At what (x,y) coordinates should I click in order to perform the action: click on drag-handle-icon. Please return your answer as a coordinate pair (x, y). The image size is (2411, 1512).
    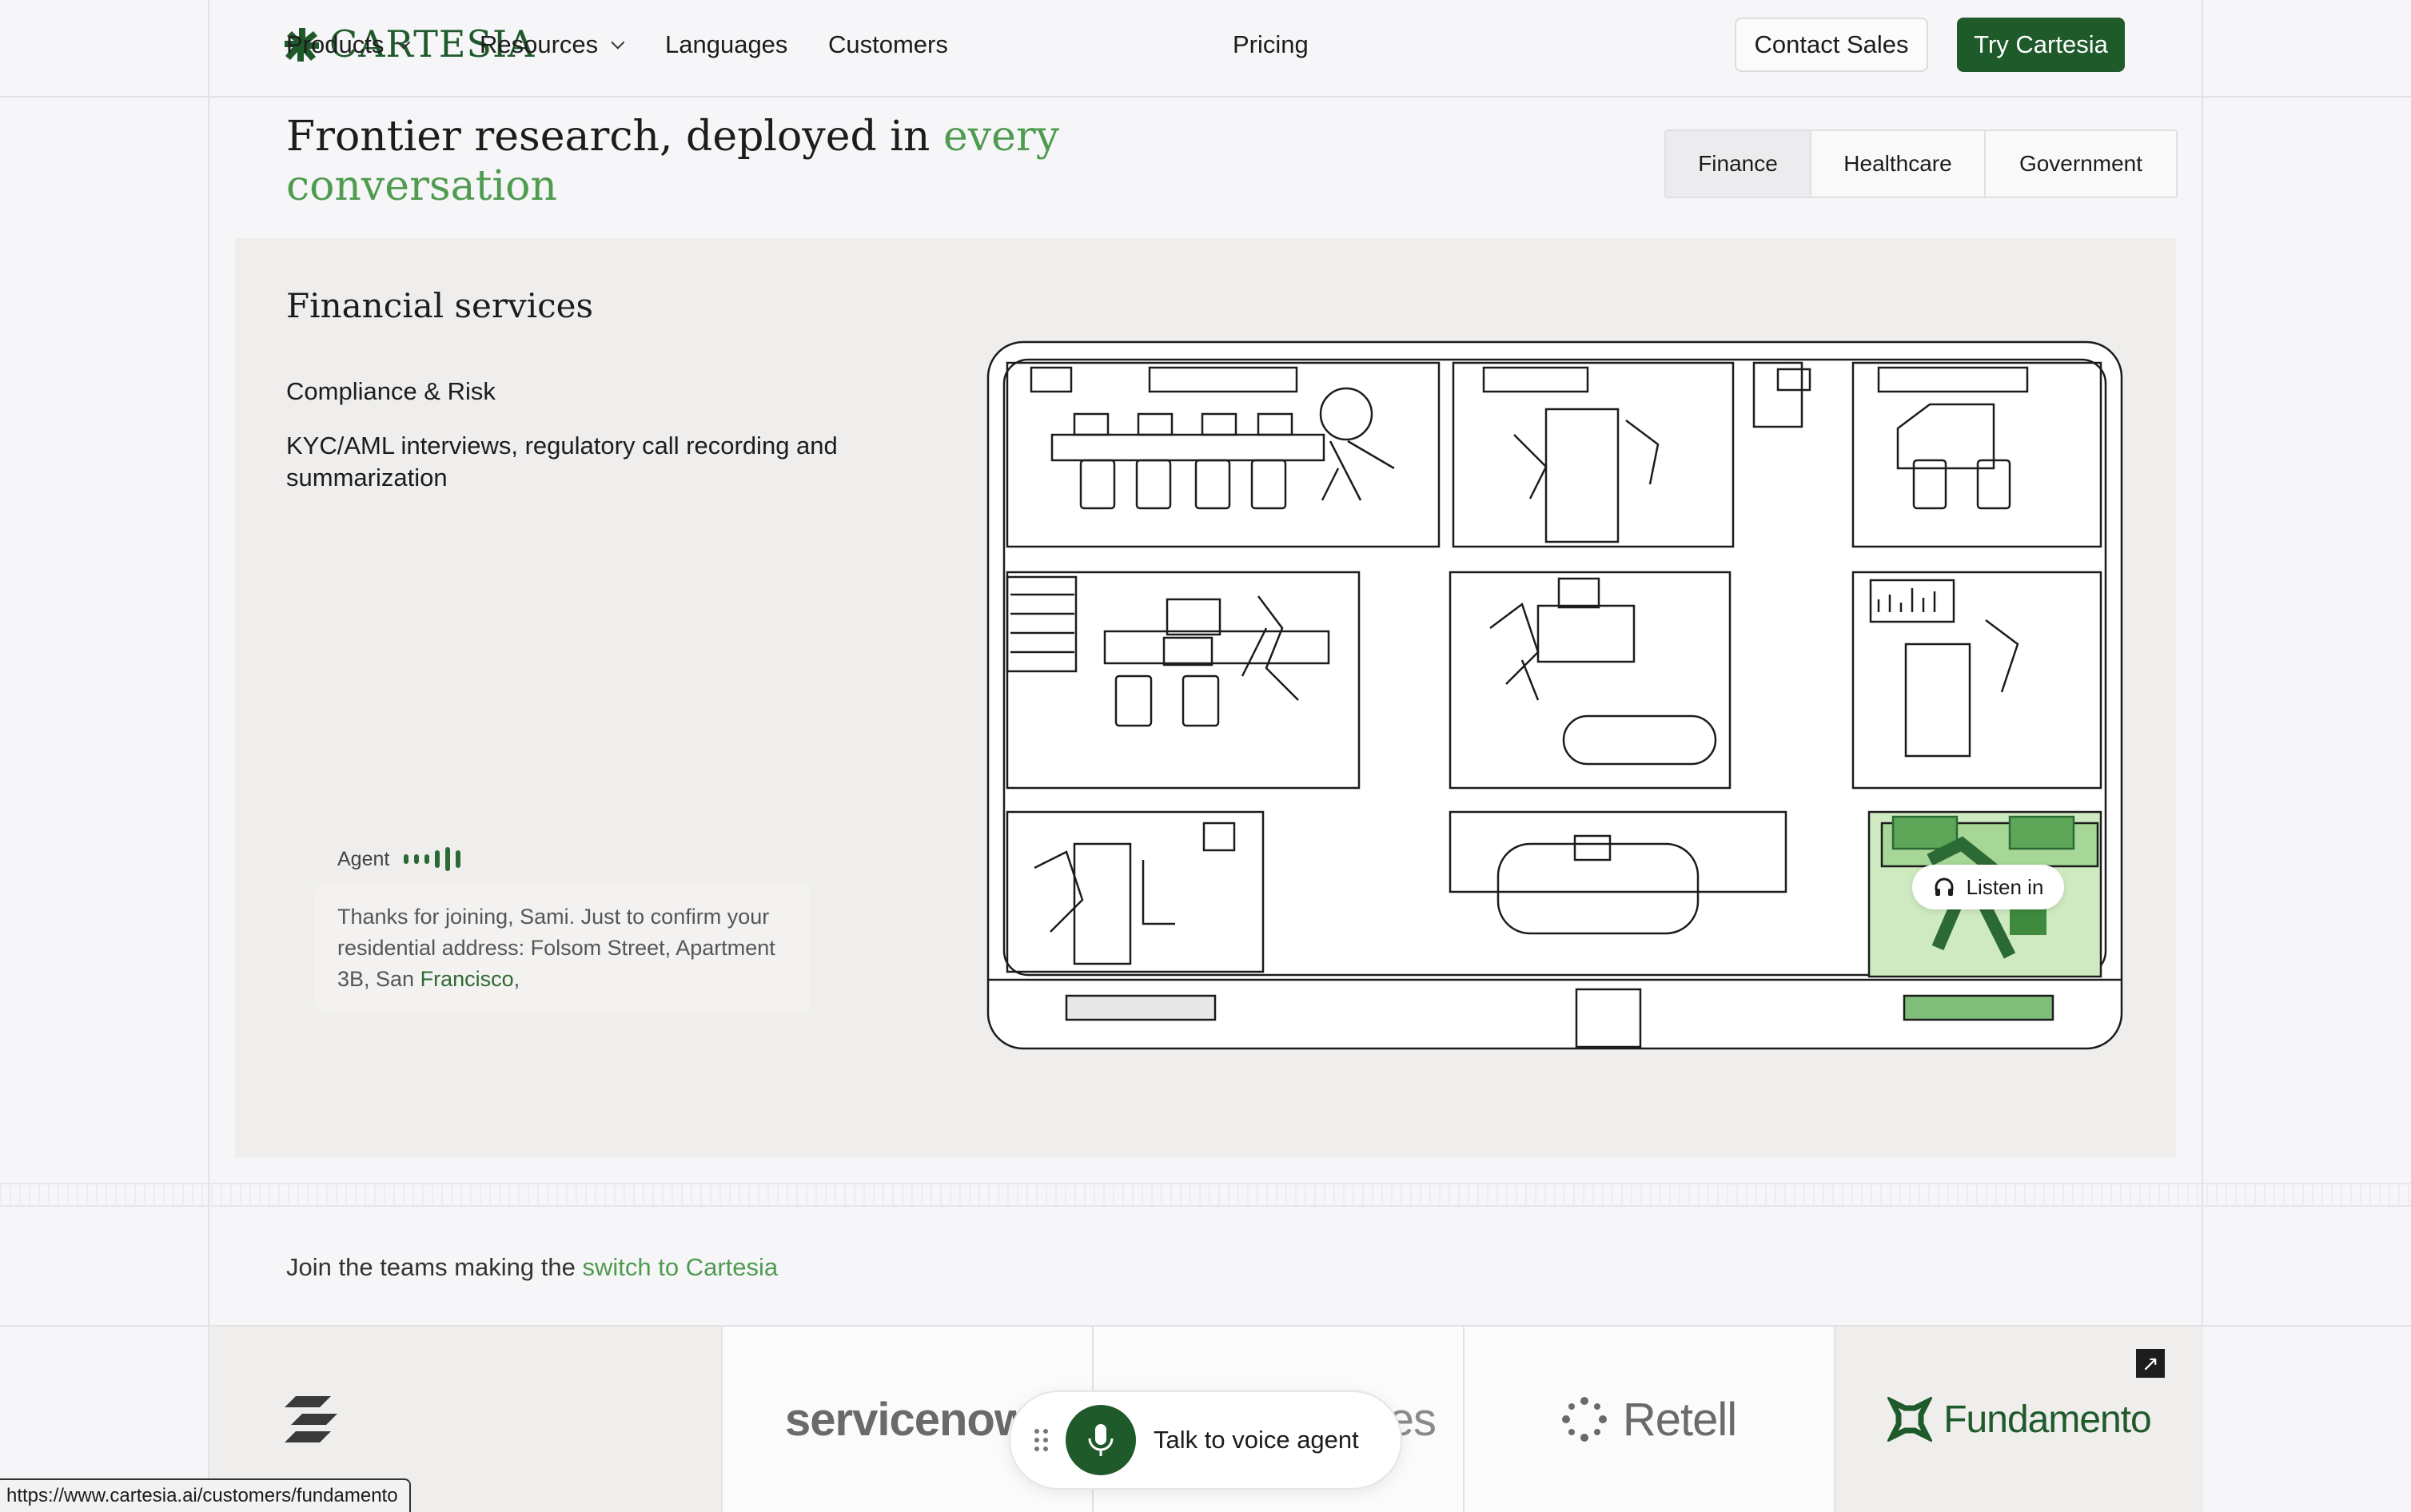
    Looking at the image, I should click on (1041, 1440).